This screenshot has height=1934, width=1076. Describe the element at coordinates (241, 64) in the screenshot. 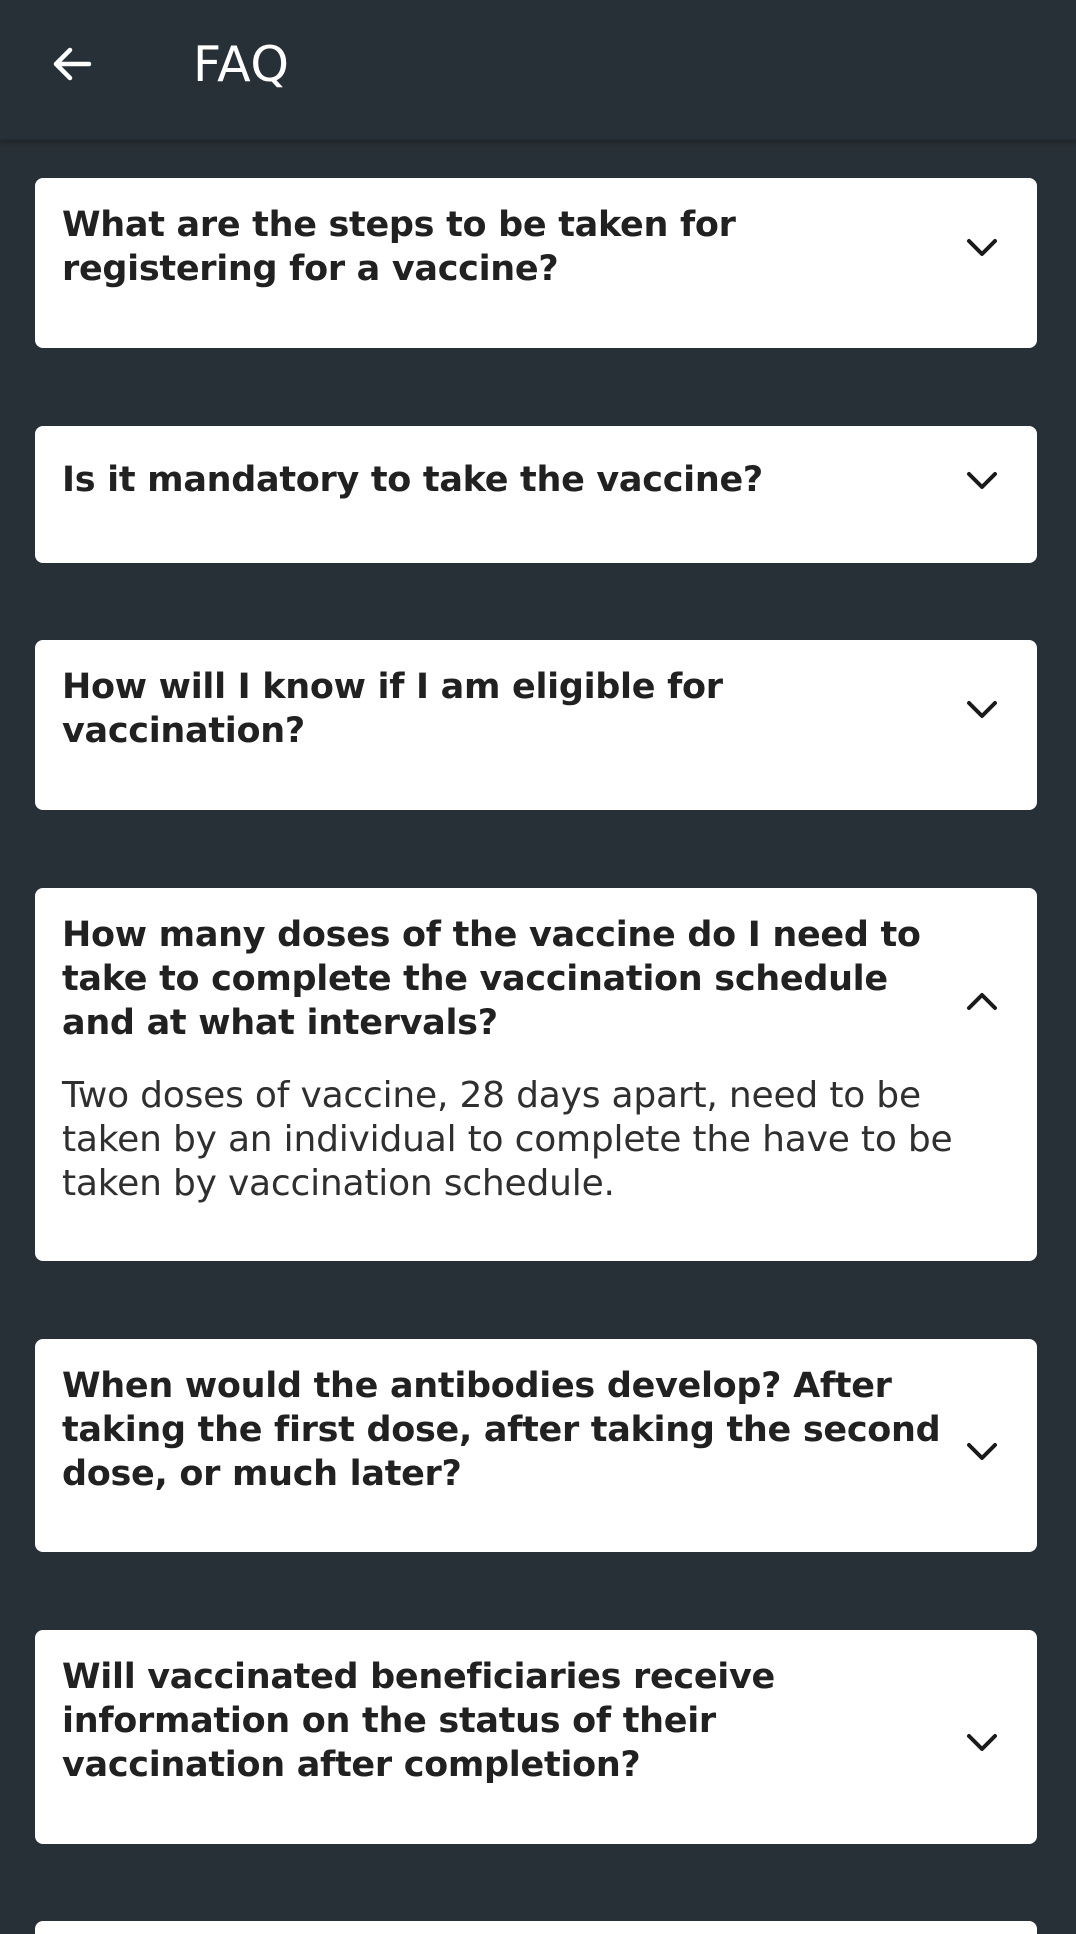

I see `page-title: FAQ` at that location.